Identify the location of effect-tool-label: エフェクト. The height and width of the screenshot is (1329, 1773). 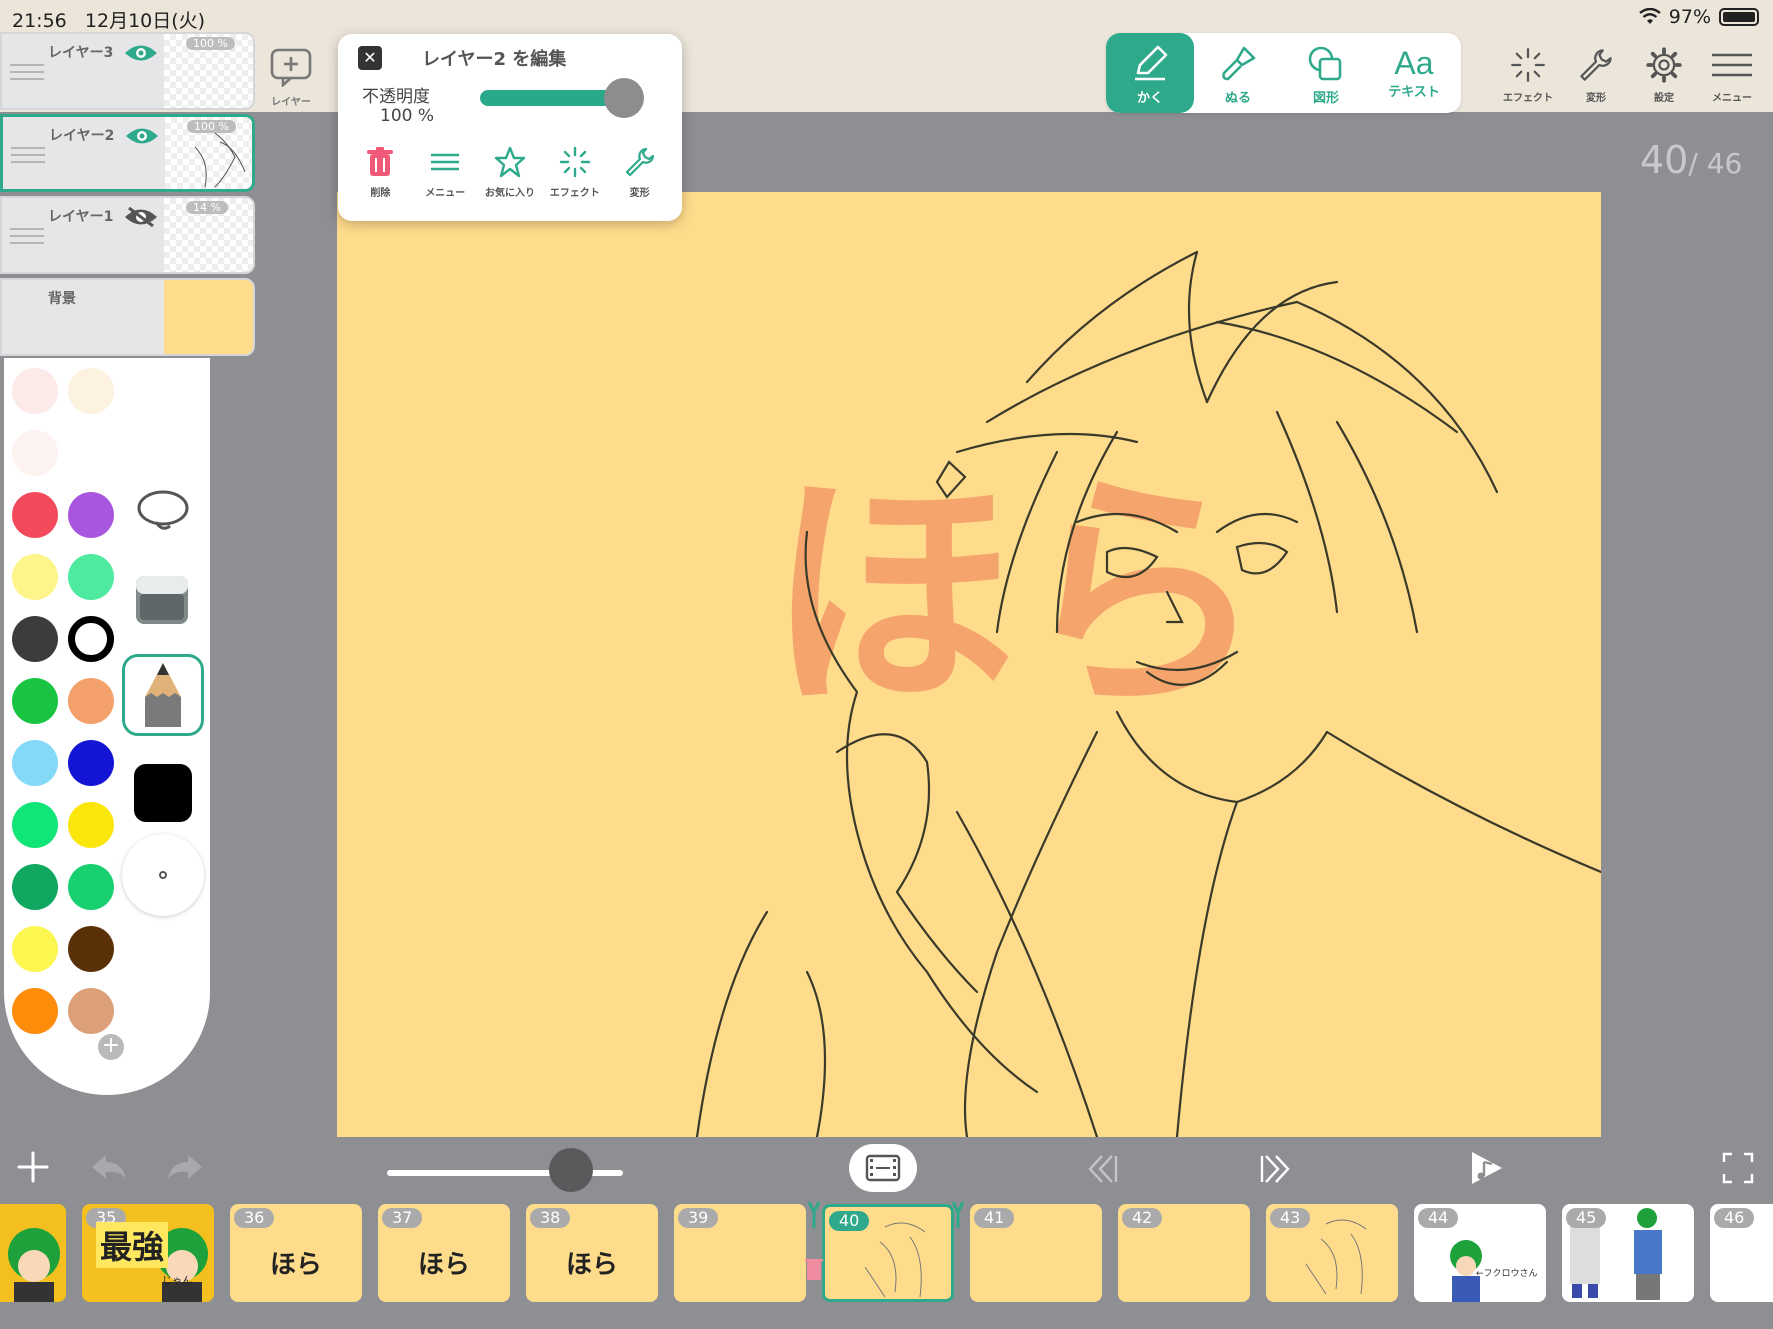
(1528, 98).